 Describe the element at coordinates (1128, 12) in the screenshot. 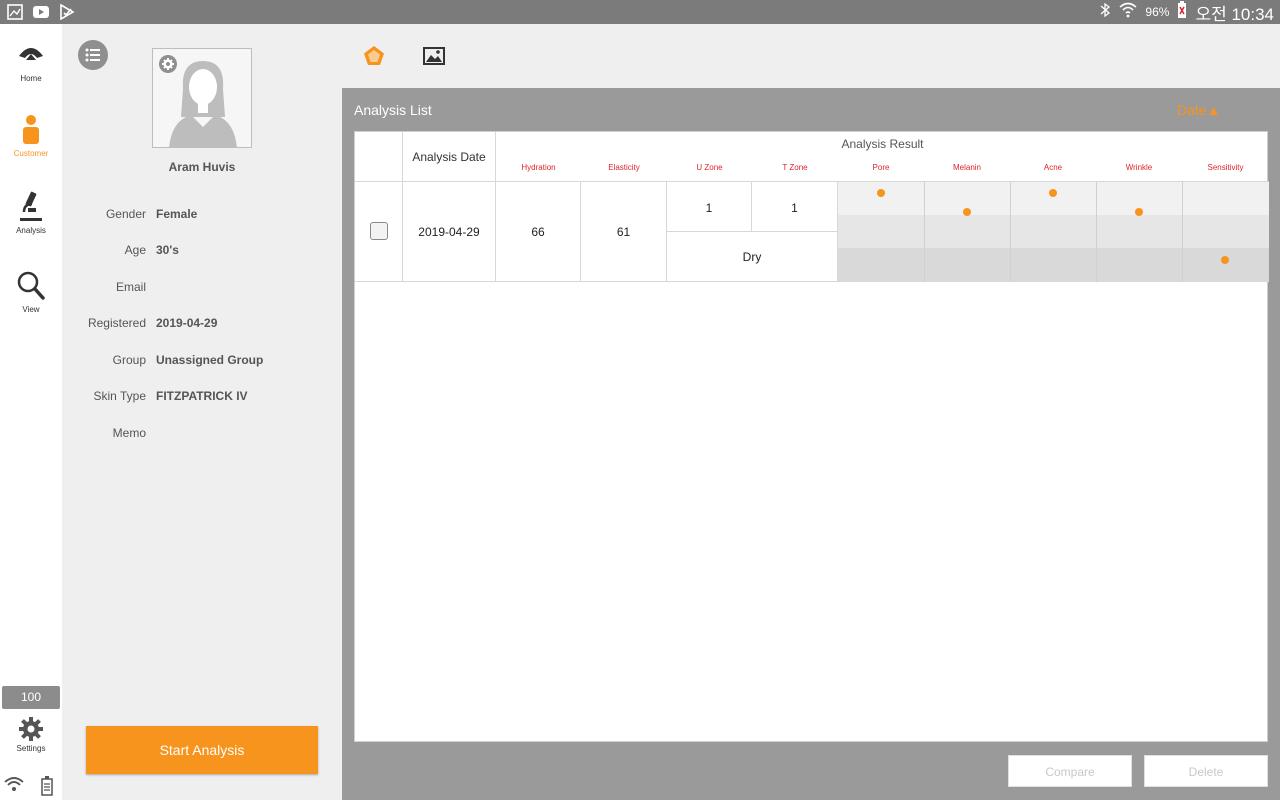

I see `wifi-icon` at that location.